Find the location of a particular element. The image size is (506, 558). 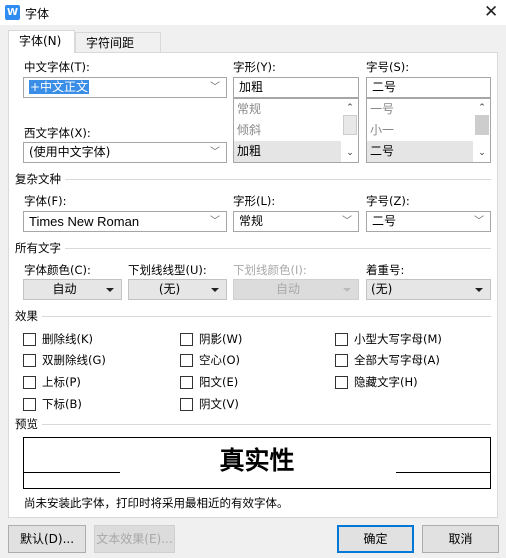

list-item: 小一 is located at coordinates (428, 130).